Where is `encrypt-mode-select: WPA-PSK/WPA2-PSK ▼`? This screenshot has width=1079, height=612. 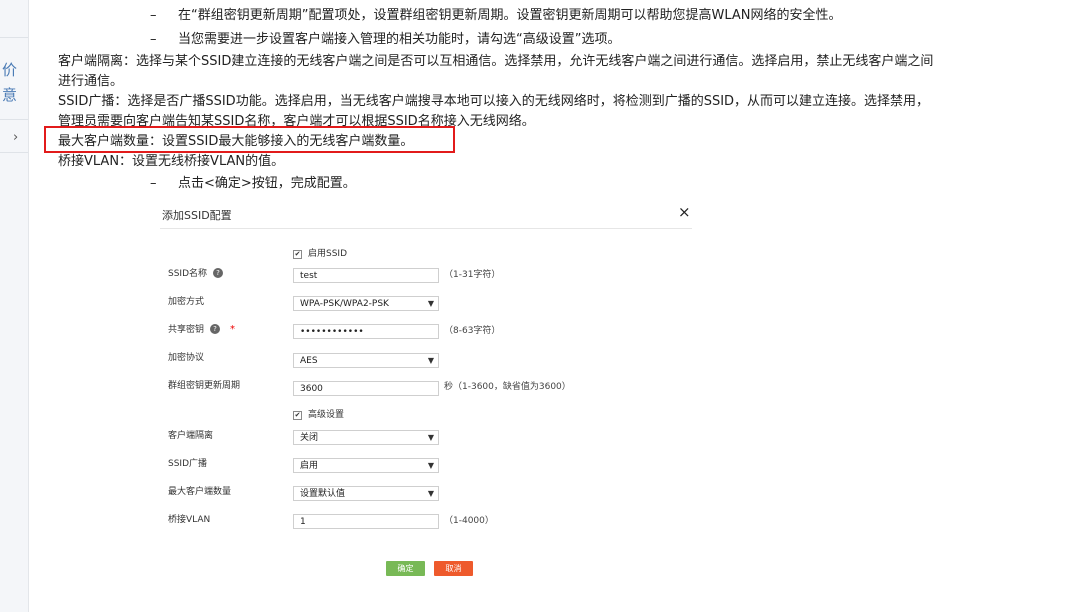 encrypt-mode-select: WPA-PSK/WPA2-PSK ▼ is located at coordinates (366, 303).